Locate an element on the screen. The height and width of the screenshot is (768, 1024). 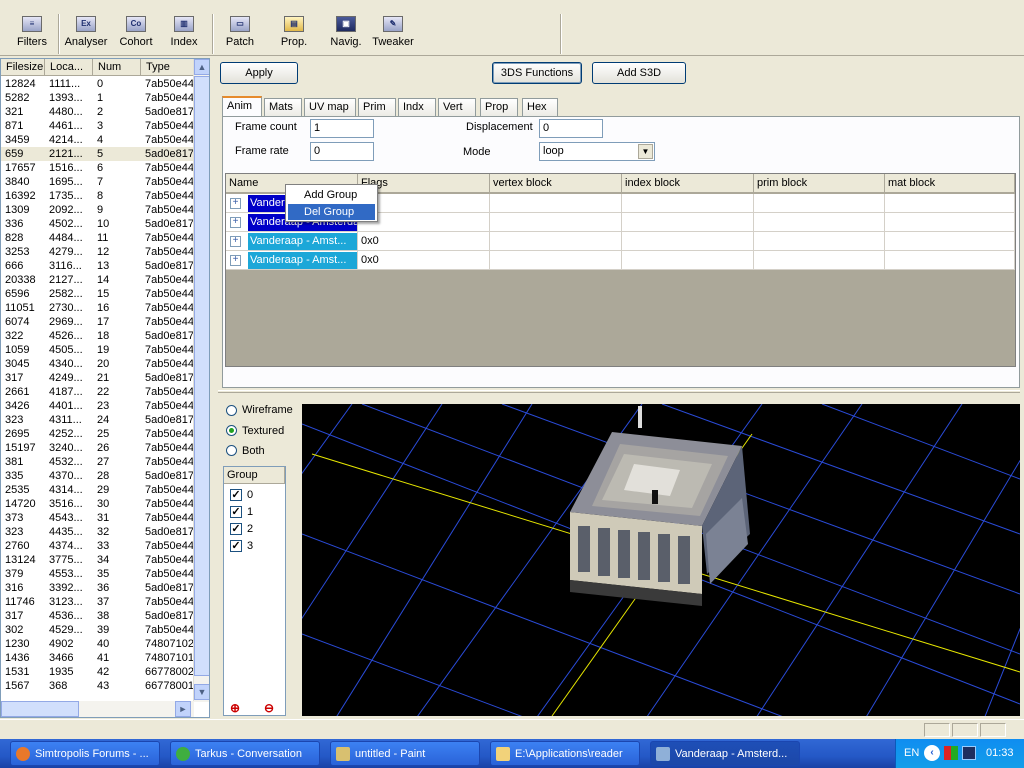
tweaker-button: ✎ Tweaker is located at coordinates (393, 34).